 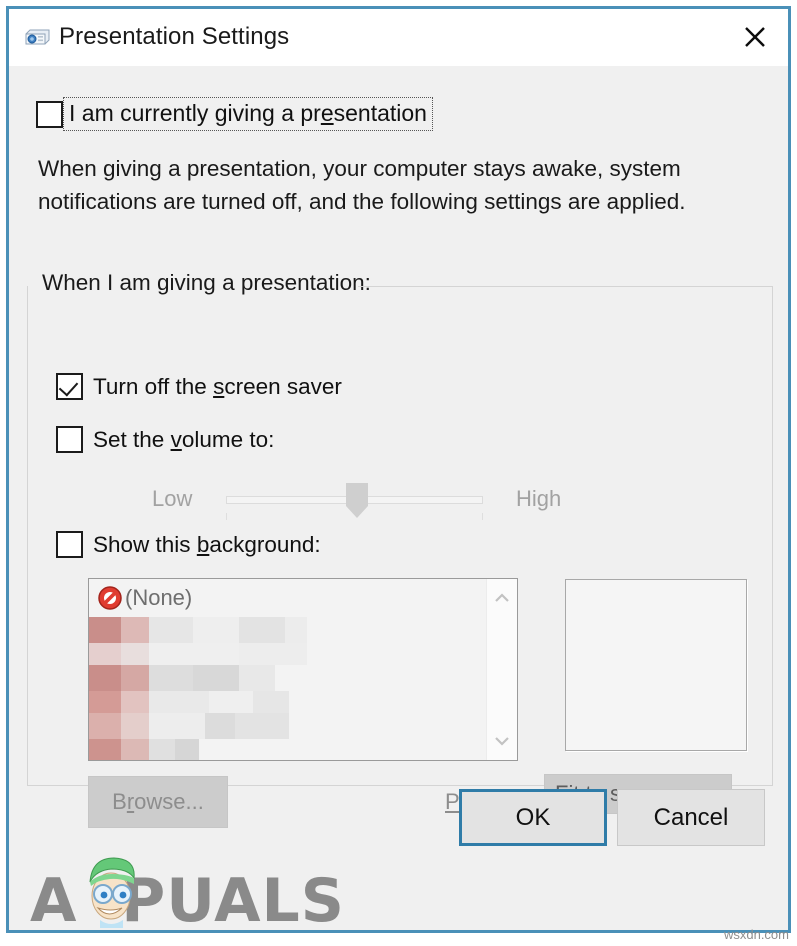 I want to click on volume-slider-thumb, so click(x=357, y=500).